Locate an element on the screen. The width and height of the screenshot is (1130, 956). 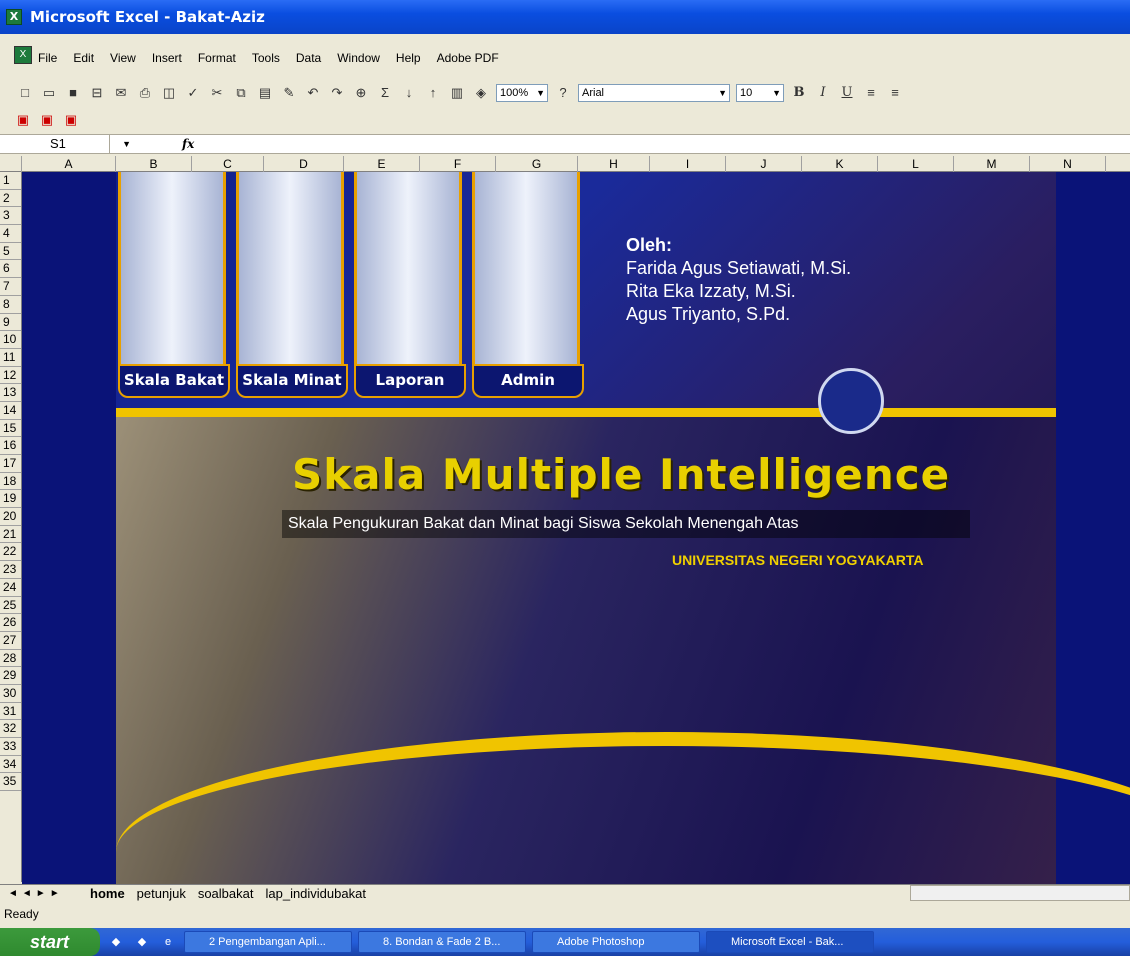
row-header: 7 is located at coordinates (10, 287).